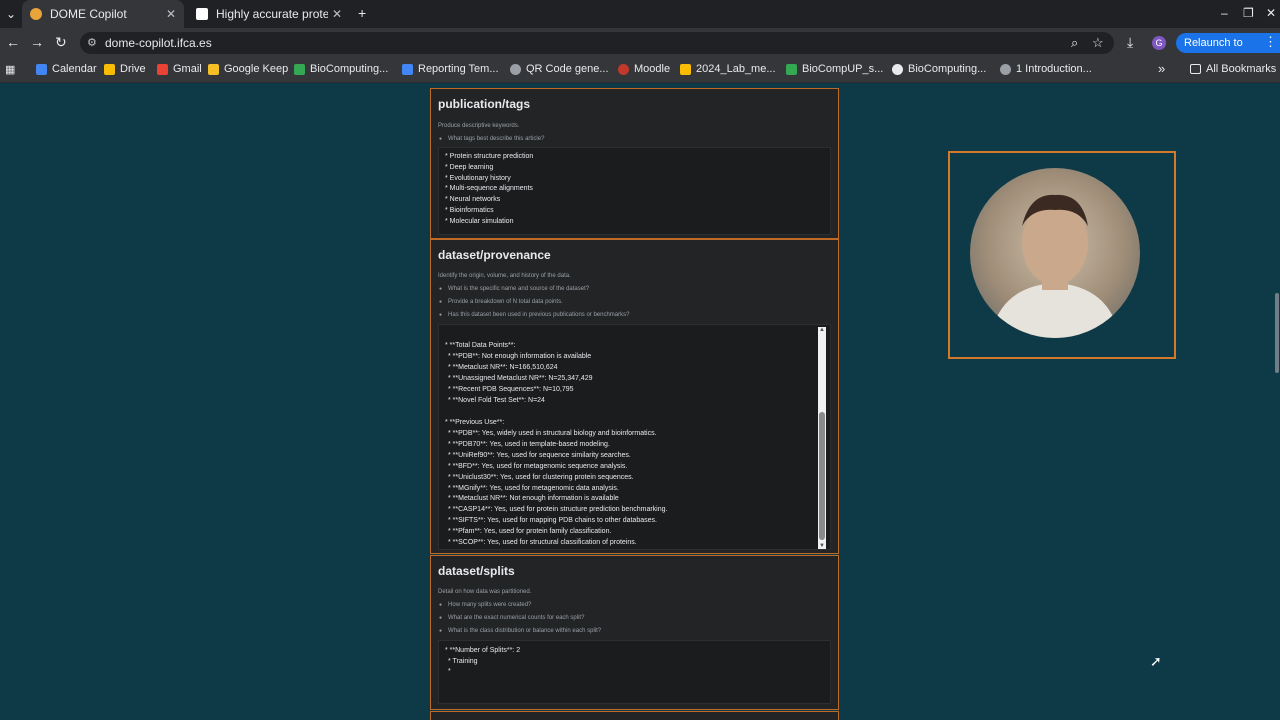 The width and height of the screenshot is (1280, 720). What do you see at coordinates (475, 422) in the screenshot?
I see `answer-line: * **Previous Use**:` at bounding box center [475, 422].